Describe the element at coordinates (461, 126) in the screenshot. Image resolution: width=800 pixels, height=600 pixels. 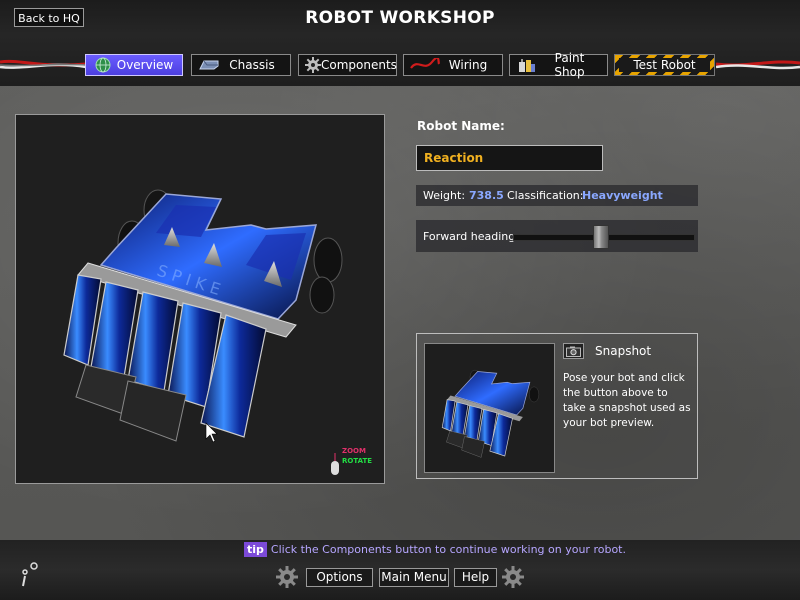
I see `robot-name-label: Robot Name:` at that location.